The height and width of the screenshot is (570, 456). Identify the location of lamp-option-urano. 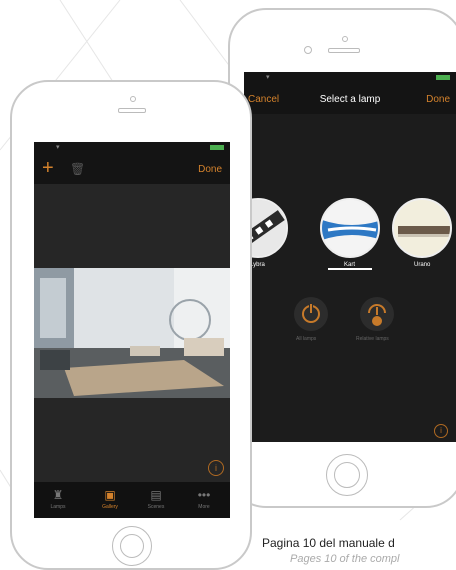
(422, 228).